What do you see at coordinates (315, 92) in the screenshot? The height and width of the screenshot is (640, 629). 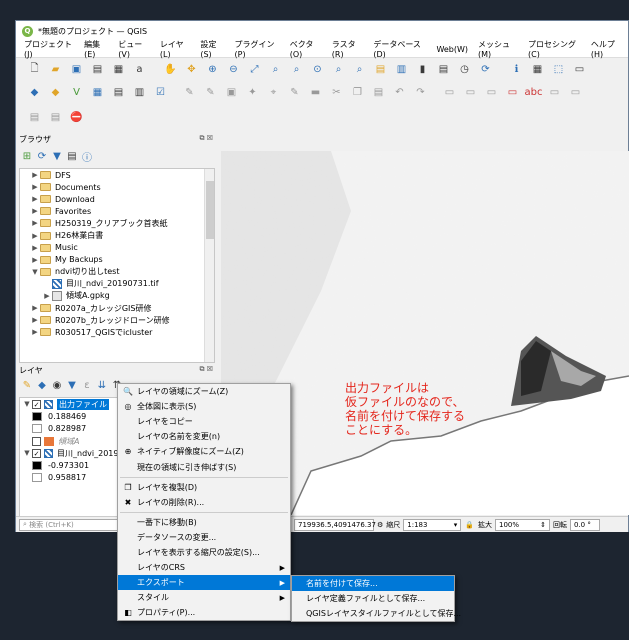 I see `delete-icon: ▬` at bounding box center [315, 92].